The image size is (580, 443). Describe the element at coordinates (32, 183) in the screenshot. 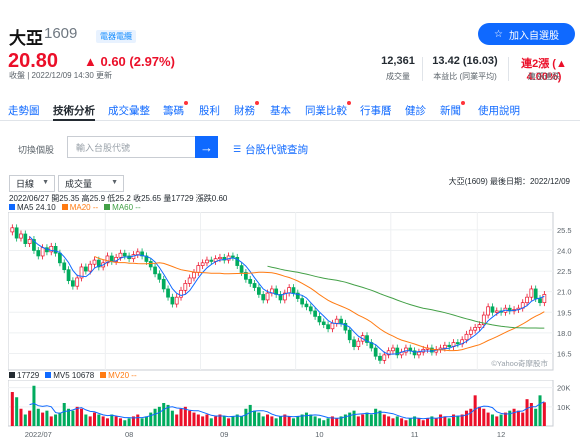

I see `period-select: 日線 ▼` at that location.